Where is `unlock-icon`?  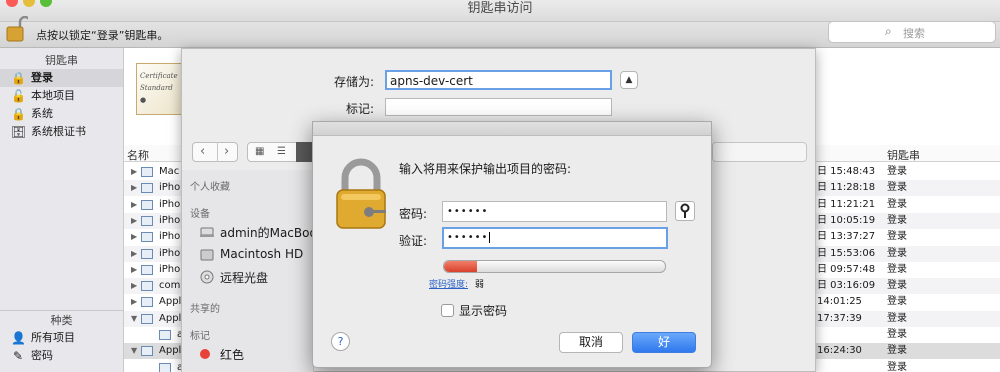
unlock-icon is located at coordinates (17, 29).